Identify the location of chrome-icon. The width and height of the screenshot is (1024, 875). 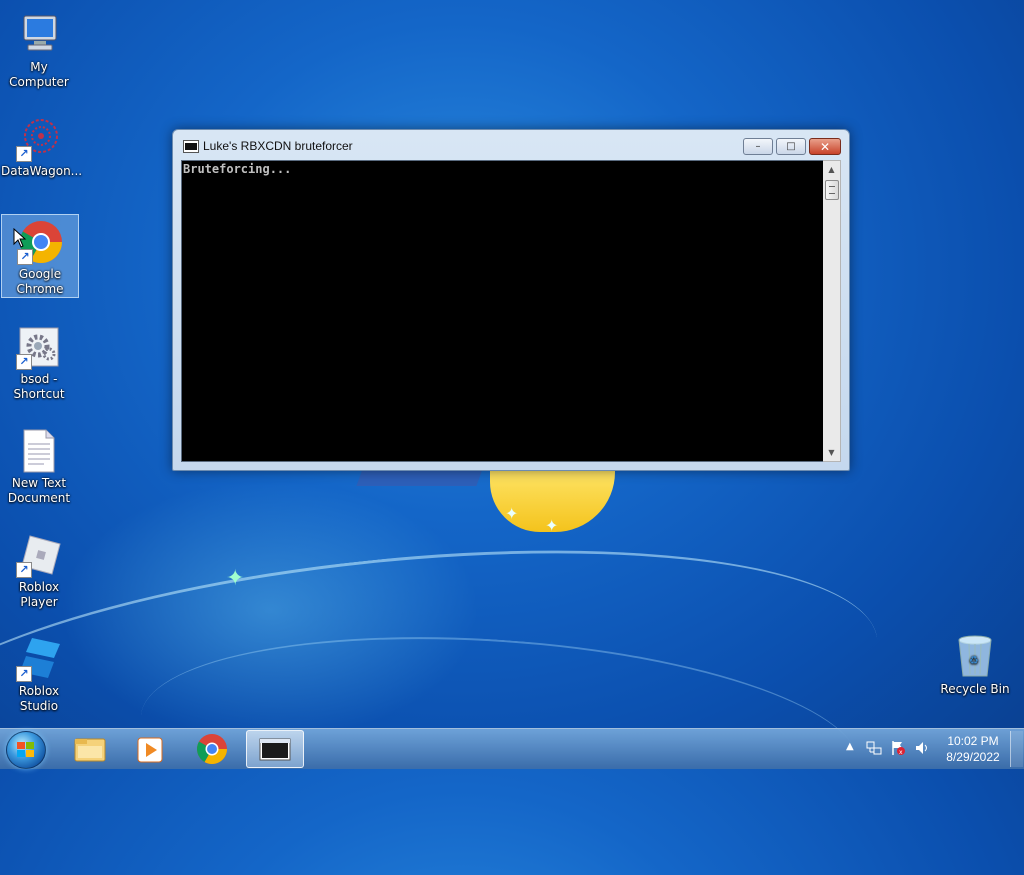
(211, 749).